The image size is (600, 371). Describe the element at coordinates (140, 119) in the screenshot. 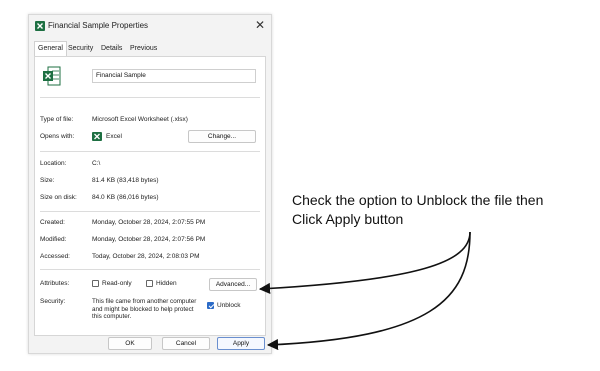

I see `type-of-file-value: Microsoft Excel Worksheet (.xlsx)` at that location.